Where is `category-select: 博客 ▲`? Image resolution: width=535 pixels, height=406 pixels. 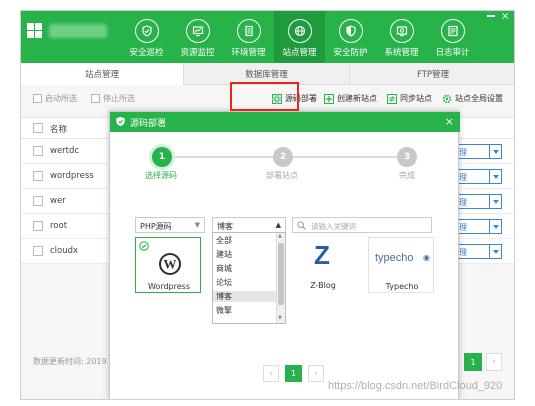
category-select: 博客 ▲ is located at coordinates (249, 225).